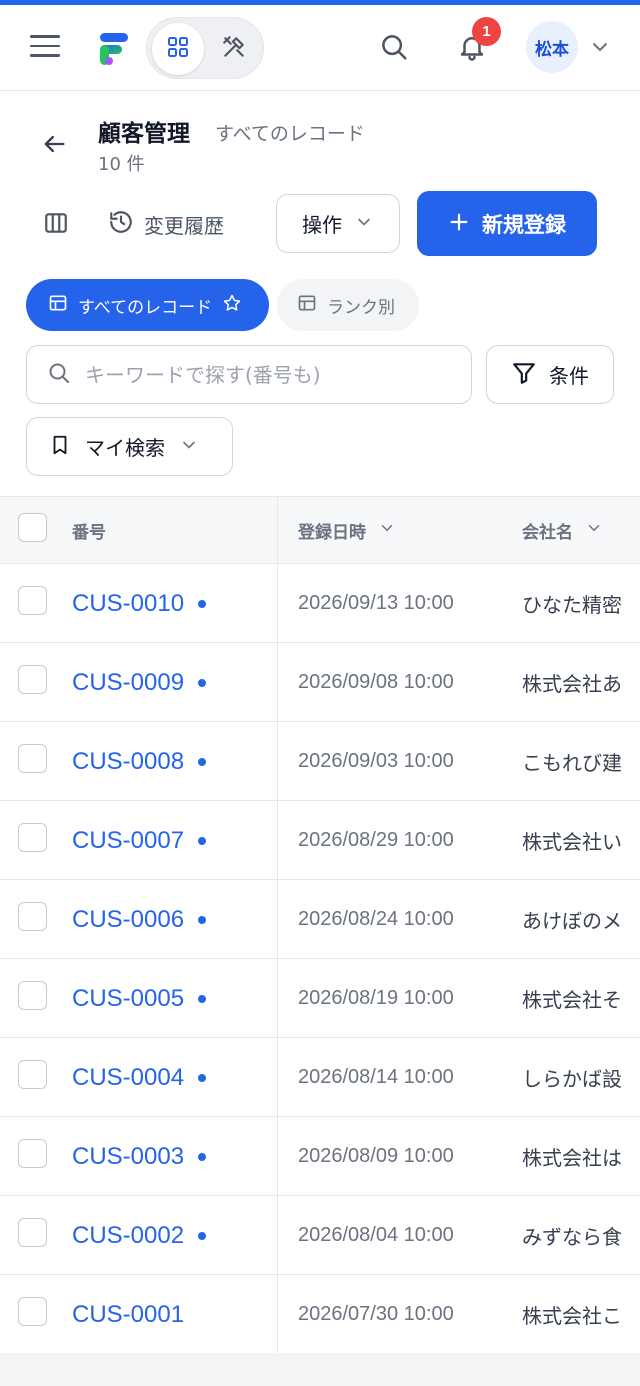 This screenshot has height=1386, width=640. Describe the element at coordinates (572, 1158) in the screenshot. I see `record-company: 株式会社は` at that location.